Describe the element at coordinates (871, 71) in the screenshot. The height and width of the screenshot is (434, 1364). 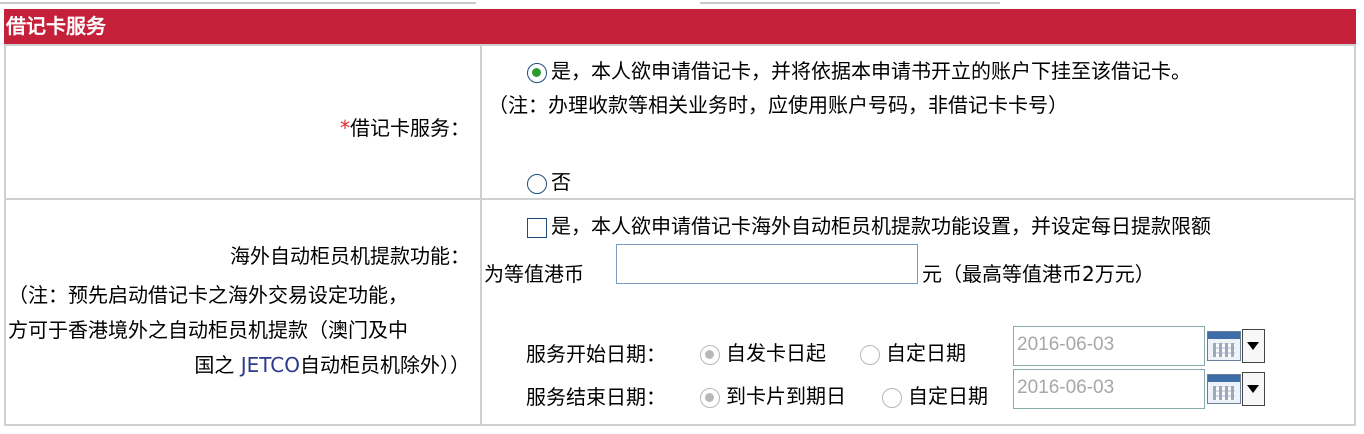
I see `debit-card-yes-label: 是，本人欲申请借记卡，并将依据本申请书开立的账户下挂至该借记卡。` at that location.